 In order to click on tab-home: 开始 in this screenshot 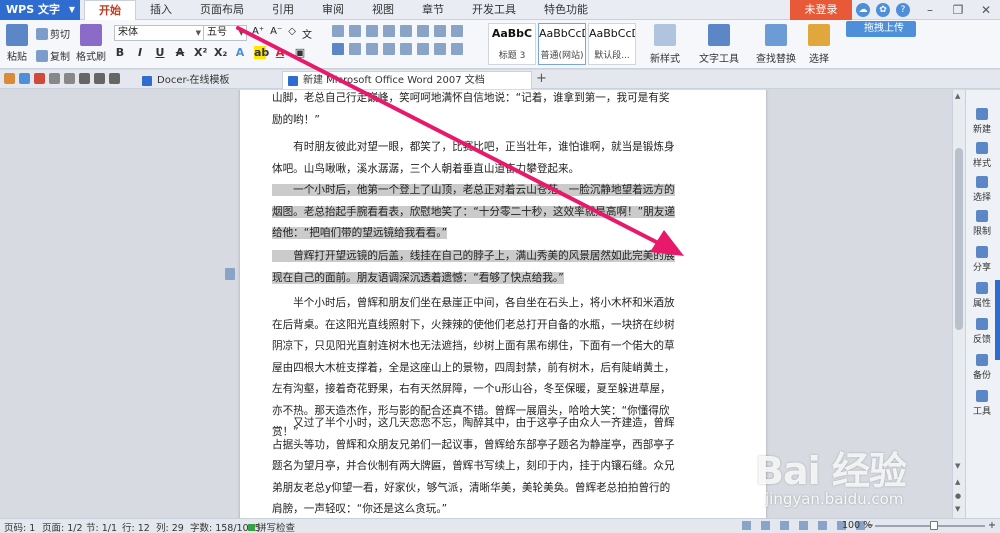, I will do `click(110, 10)`.